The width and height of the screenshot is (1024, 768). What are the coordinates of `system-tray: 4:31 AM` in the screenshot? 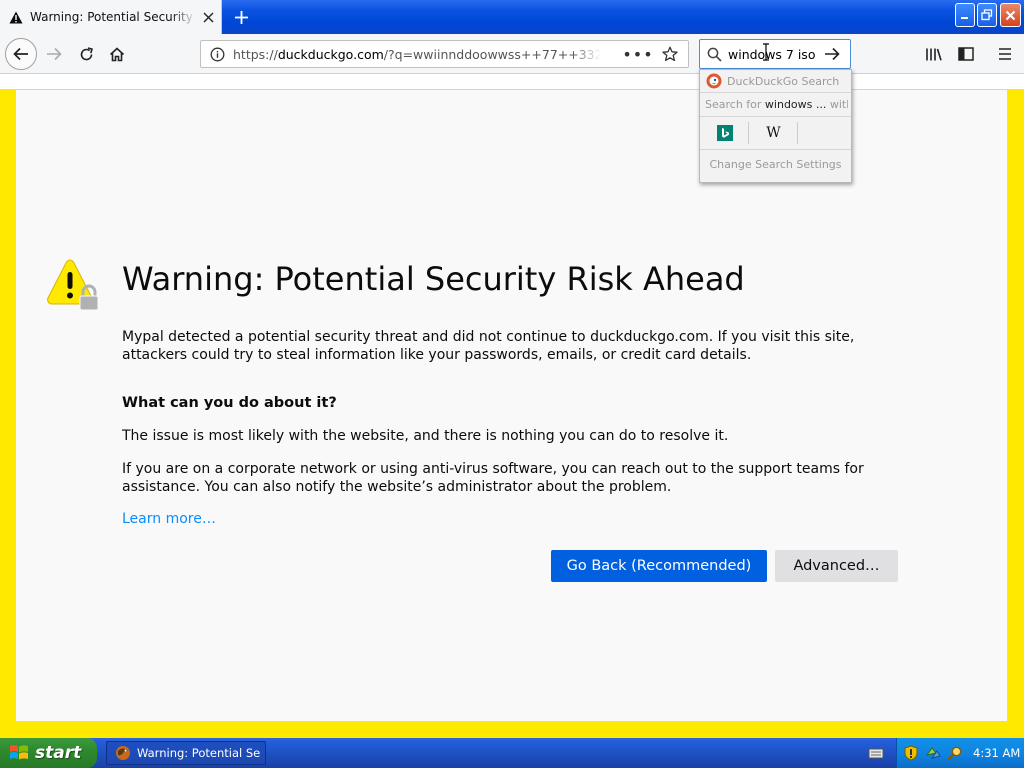 It's located at (960, 753).